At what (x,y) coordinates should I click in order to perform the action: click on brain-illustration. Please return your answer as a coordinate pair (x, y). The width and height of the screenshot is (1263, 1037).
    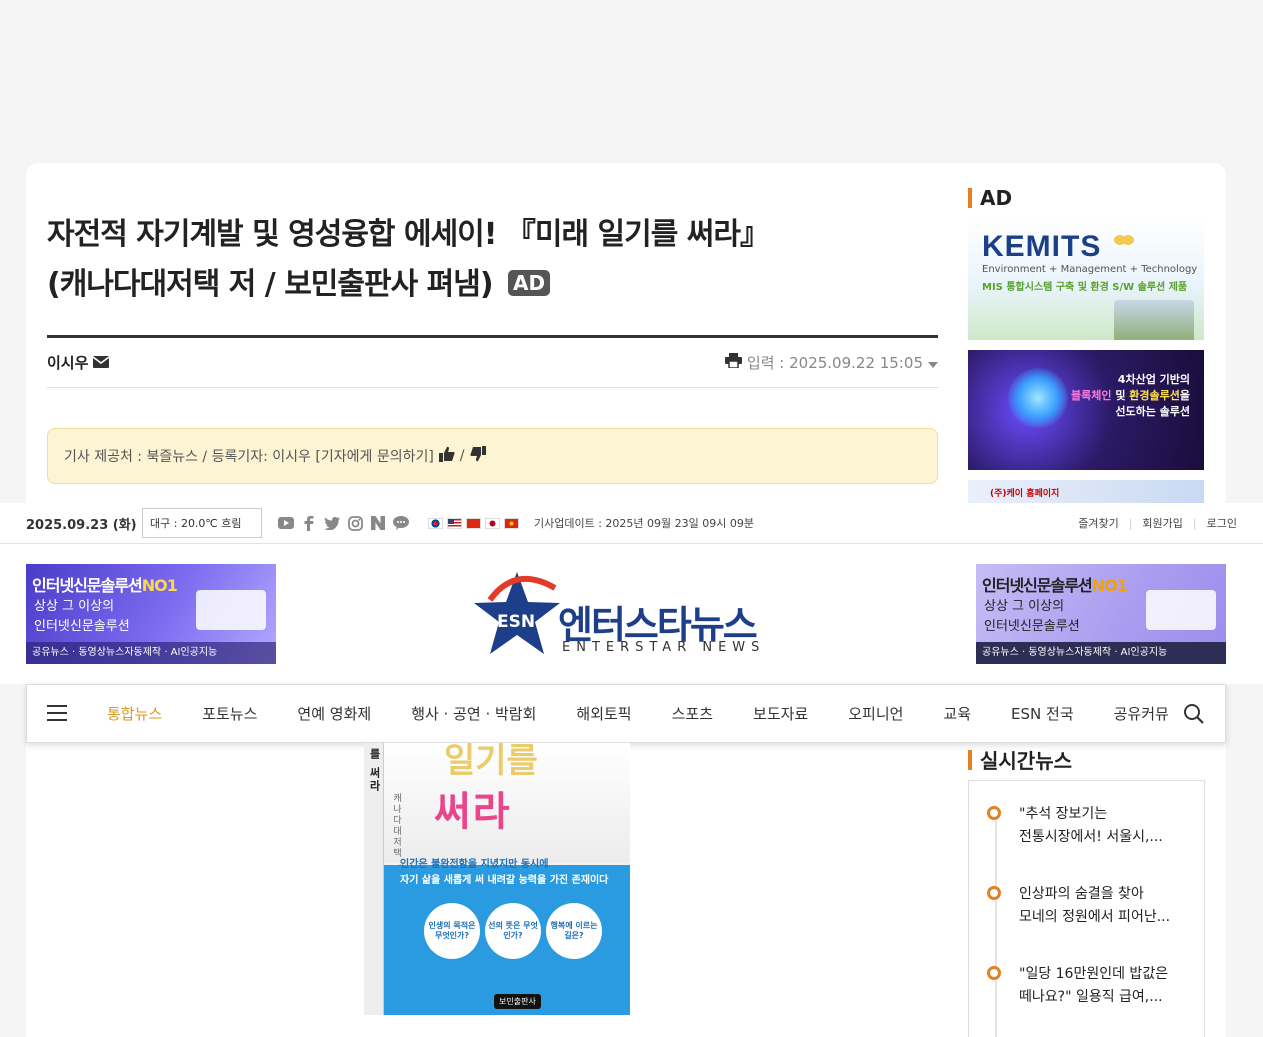
    Looking at the image, I should click on (1038, 398).